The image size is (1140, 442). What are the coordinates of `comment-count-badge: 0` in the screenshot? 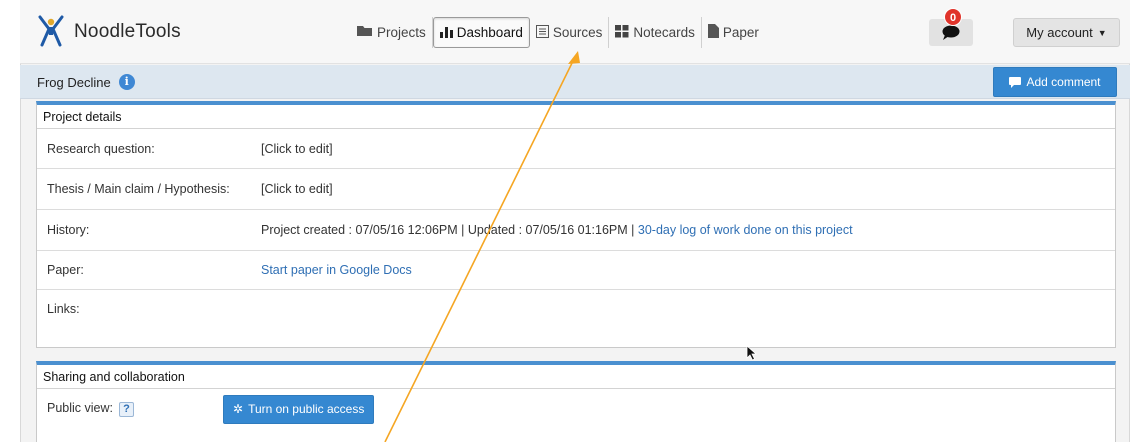 It's located at (953, 17).